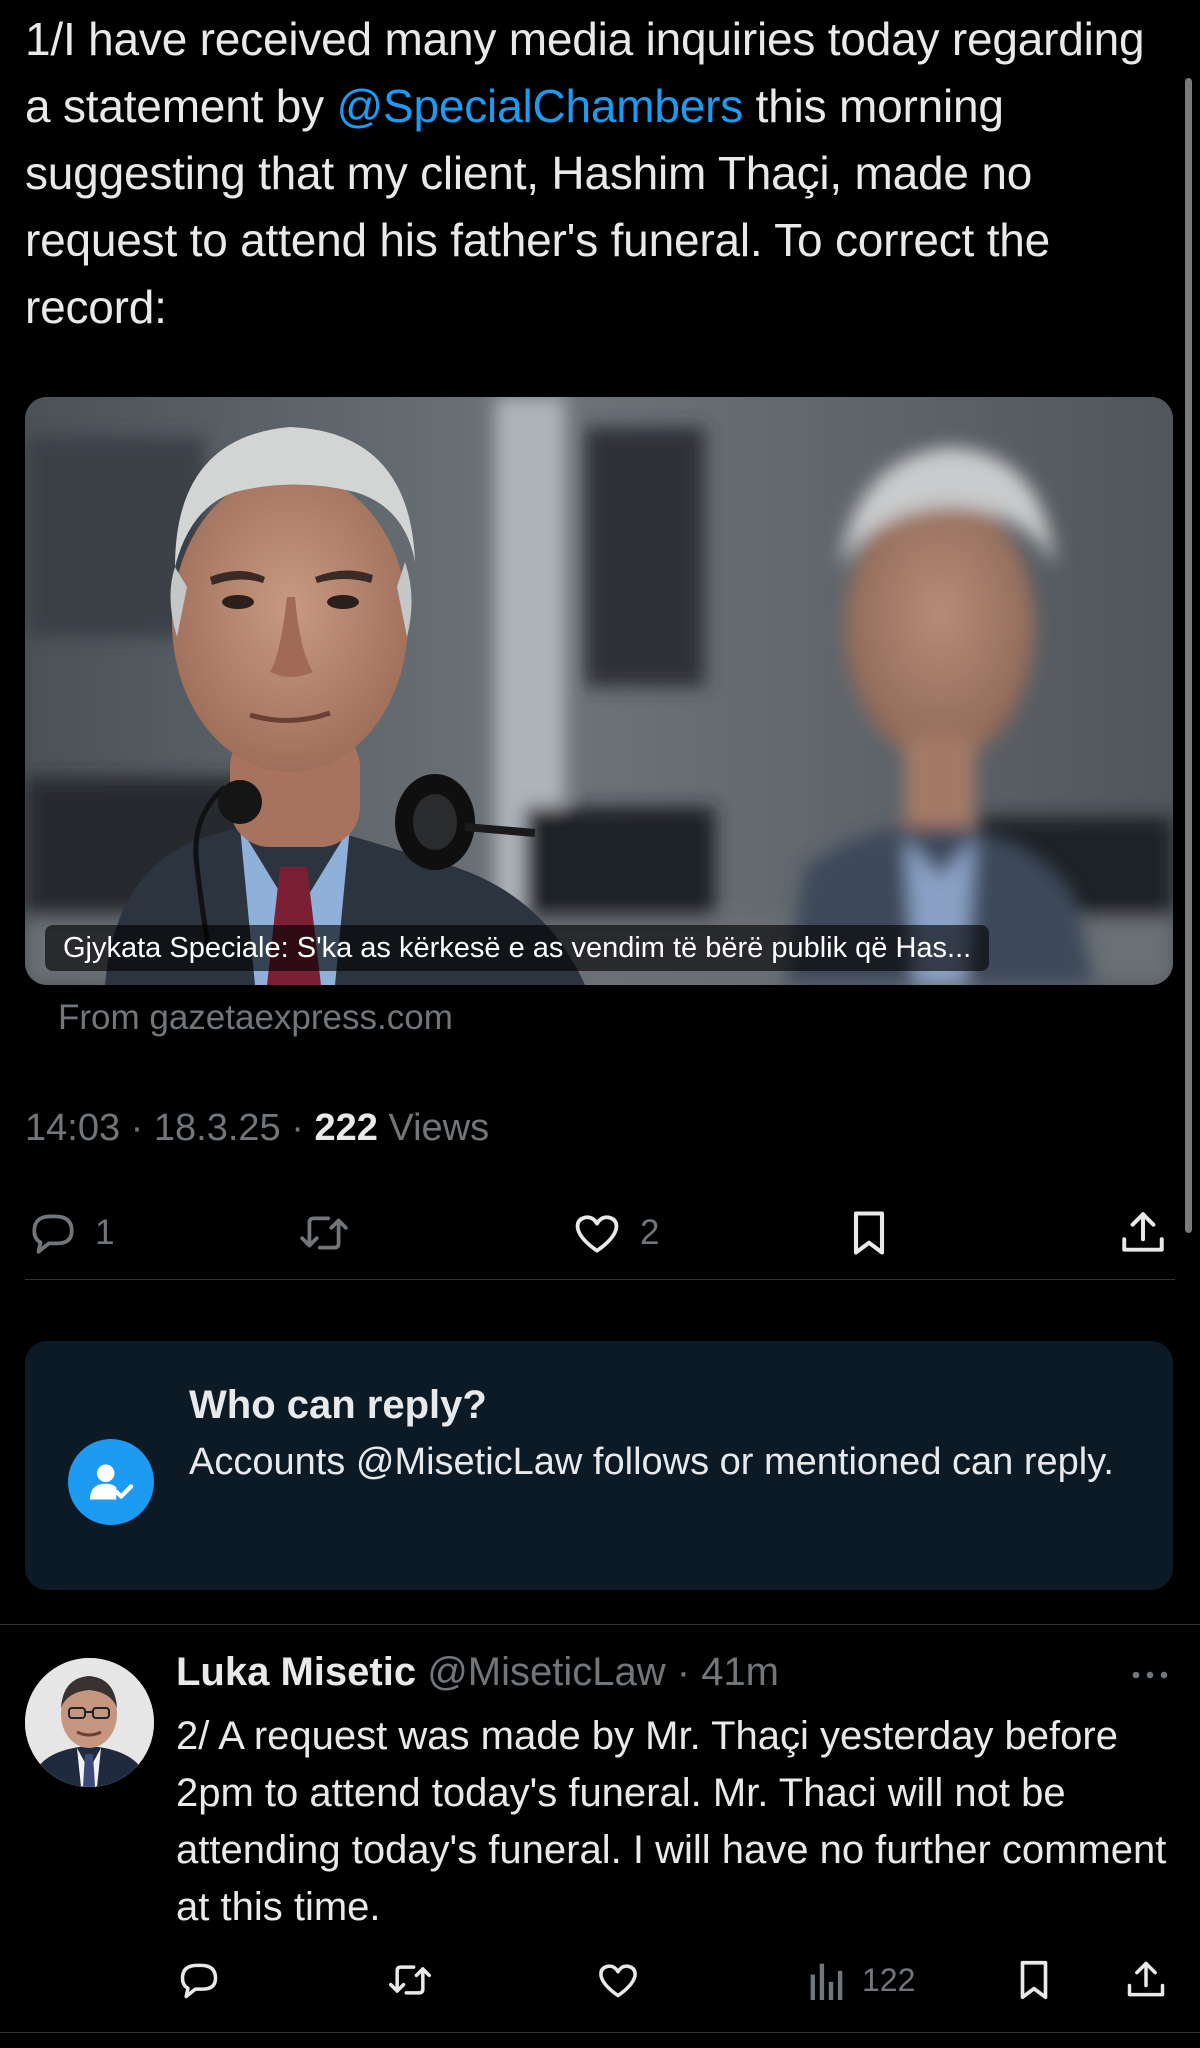 This screenshot has width=1200, height=2048. Describe the element at coordinates (105, 1232) in the screenshot. I see `reply-count: 1` at that location.